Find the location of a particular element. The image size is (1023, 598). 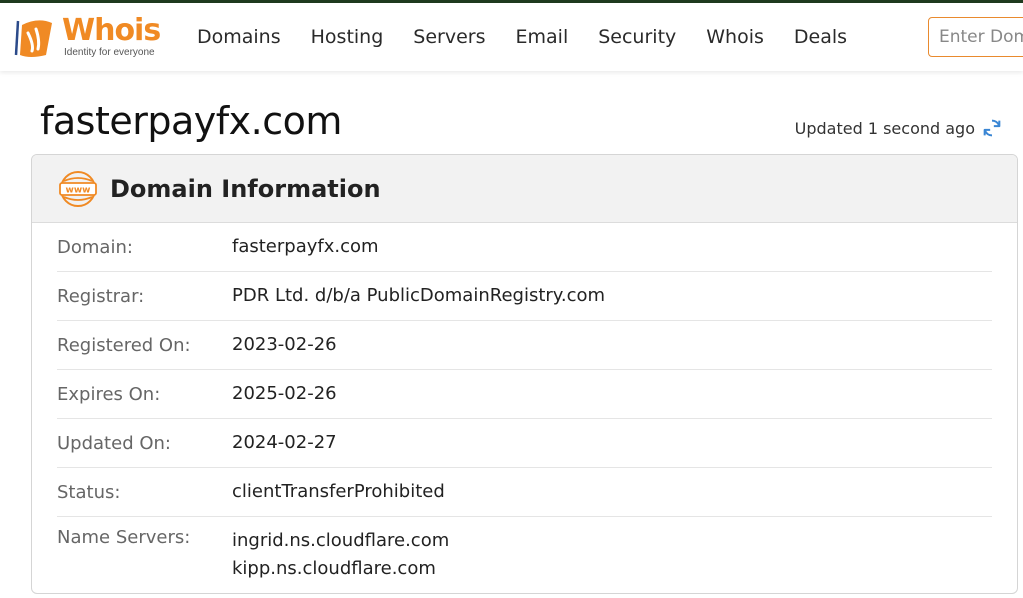

refresh-icon is located at coordinates (992, 128).